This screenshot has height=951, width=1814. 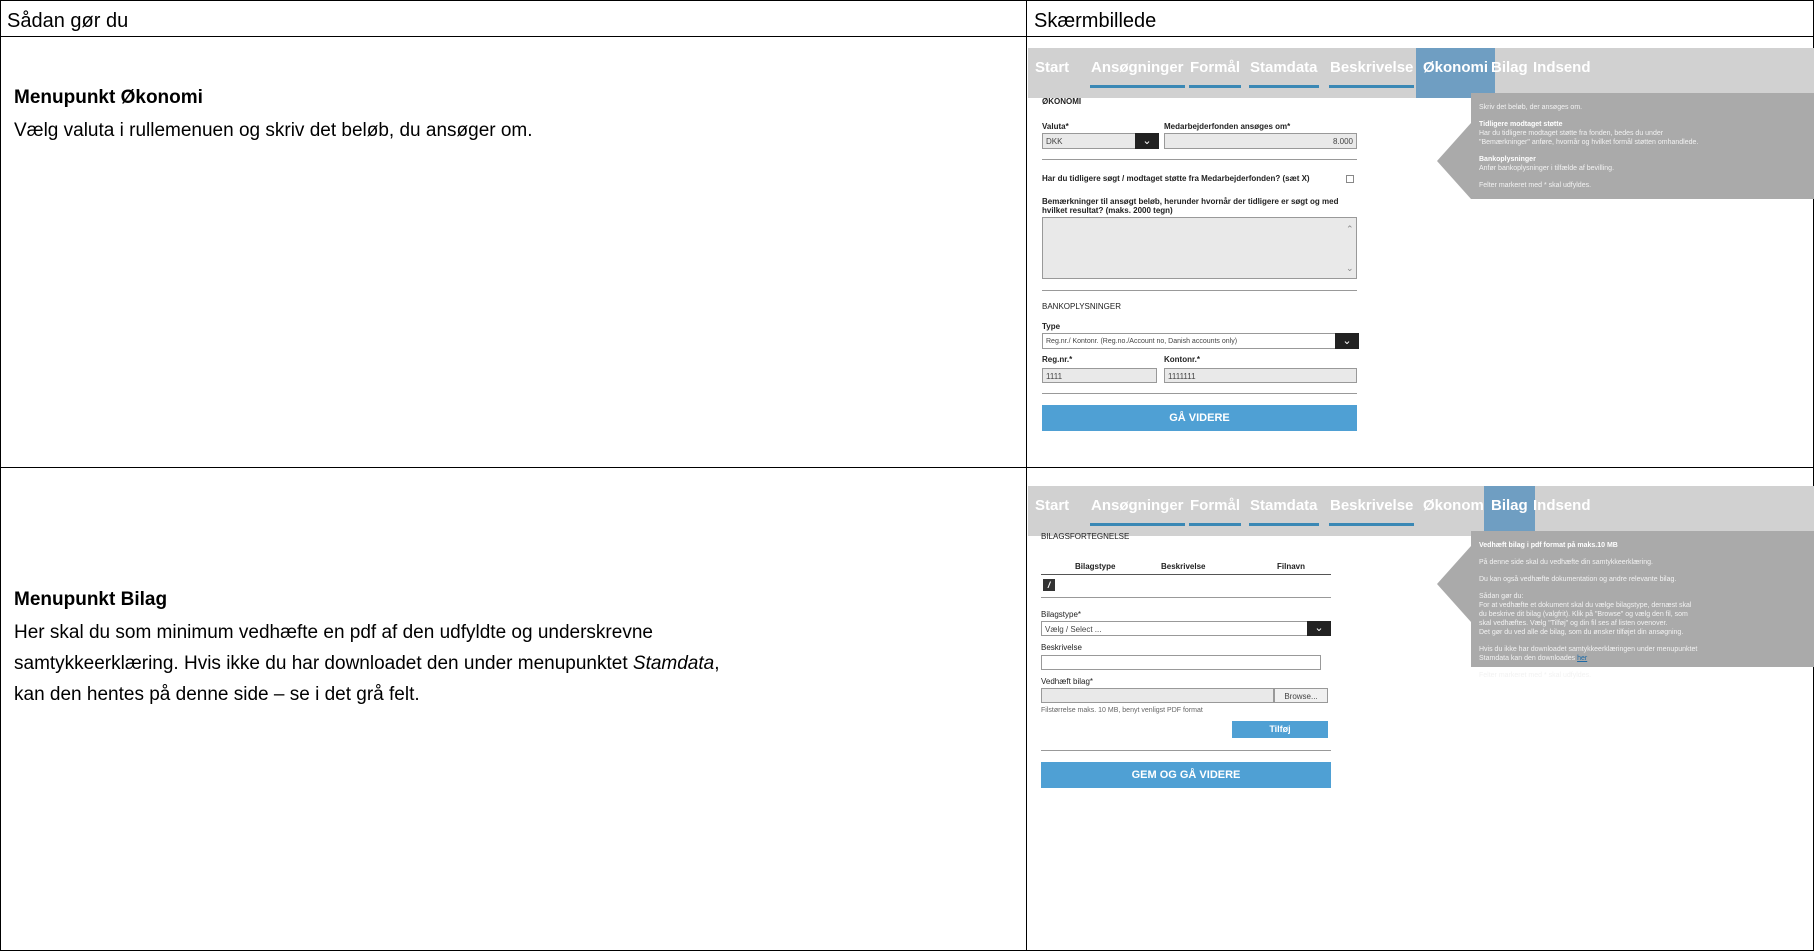 I want to click on download-link: her, so click(x=1582, y=658).